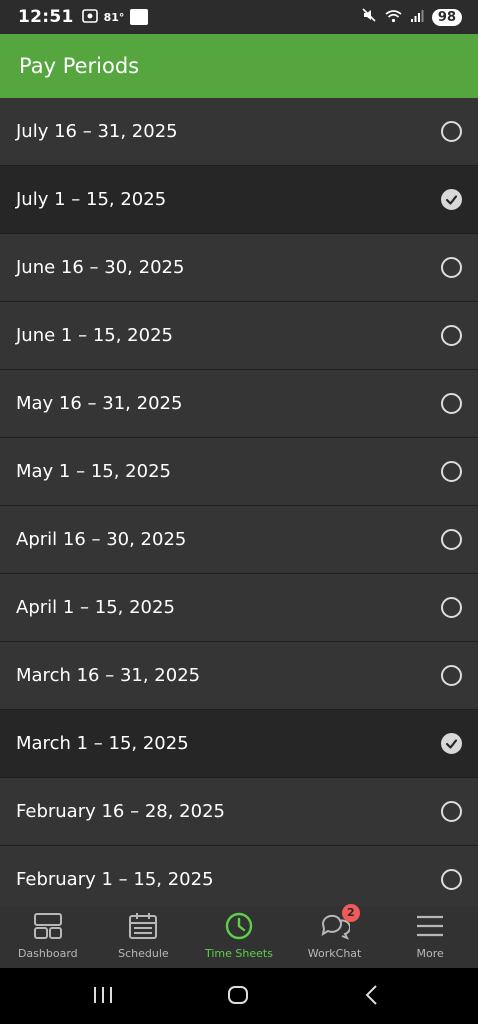 The width and height of the screenshot is (478, 1024). Describe the element at coordinates (239, 812) in the screenshot. I see `pay-period-row: February 16 – 28, 2025` at that location.